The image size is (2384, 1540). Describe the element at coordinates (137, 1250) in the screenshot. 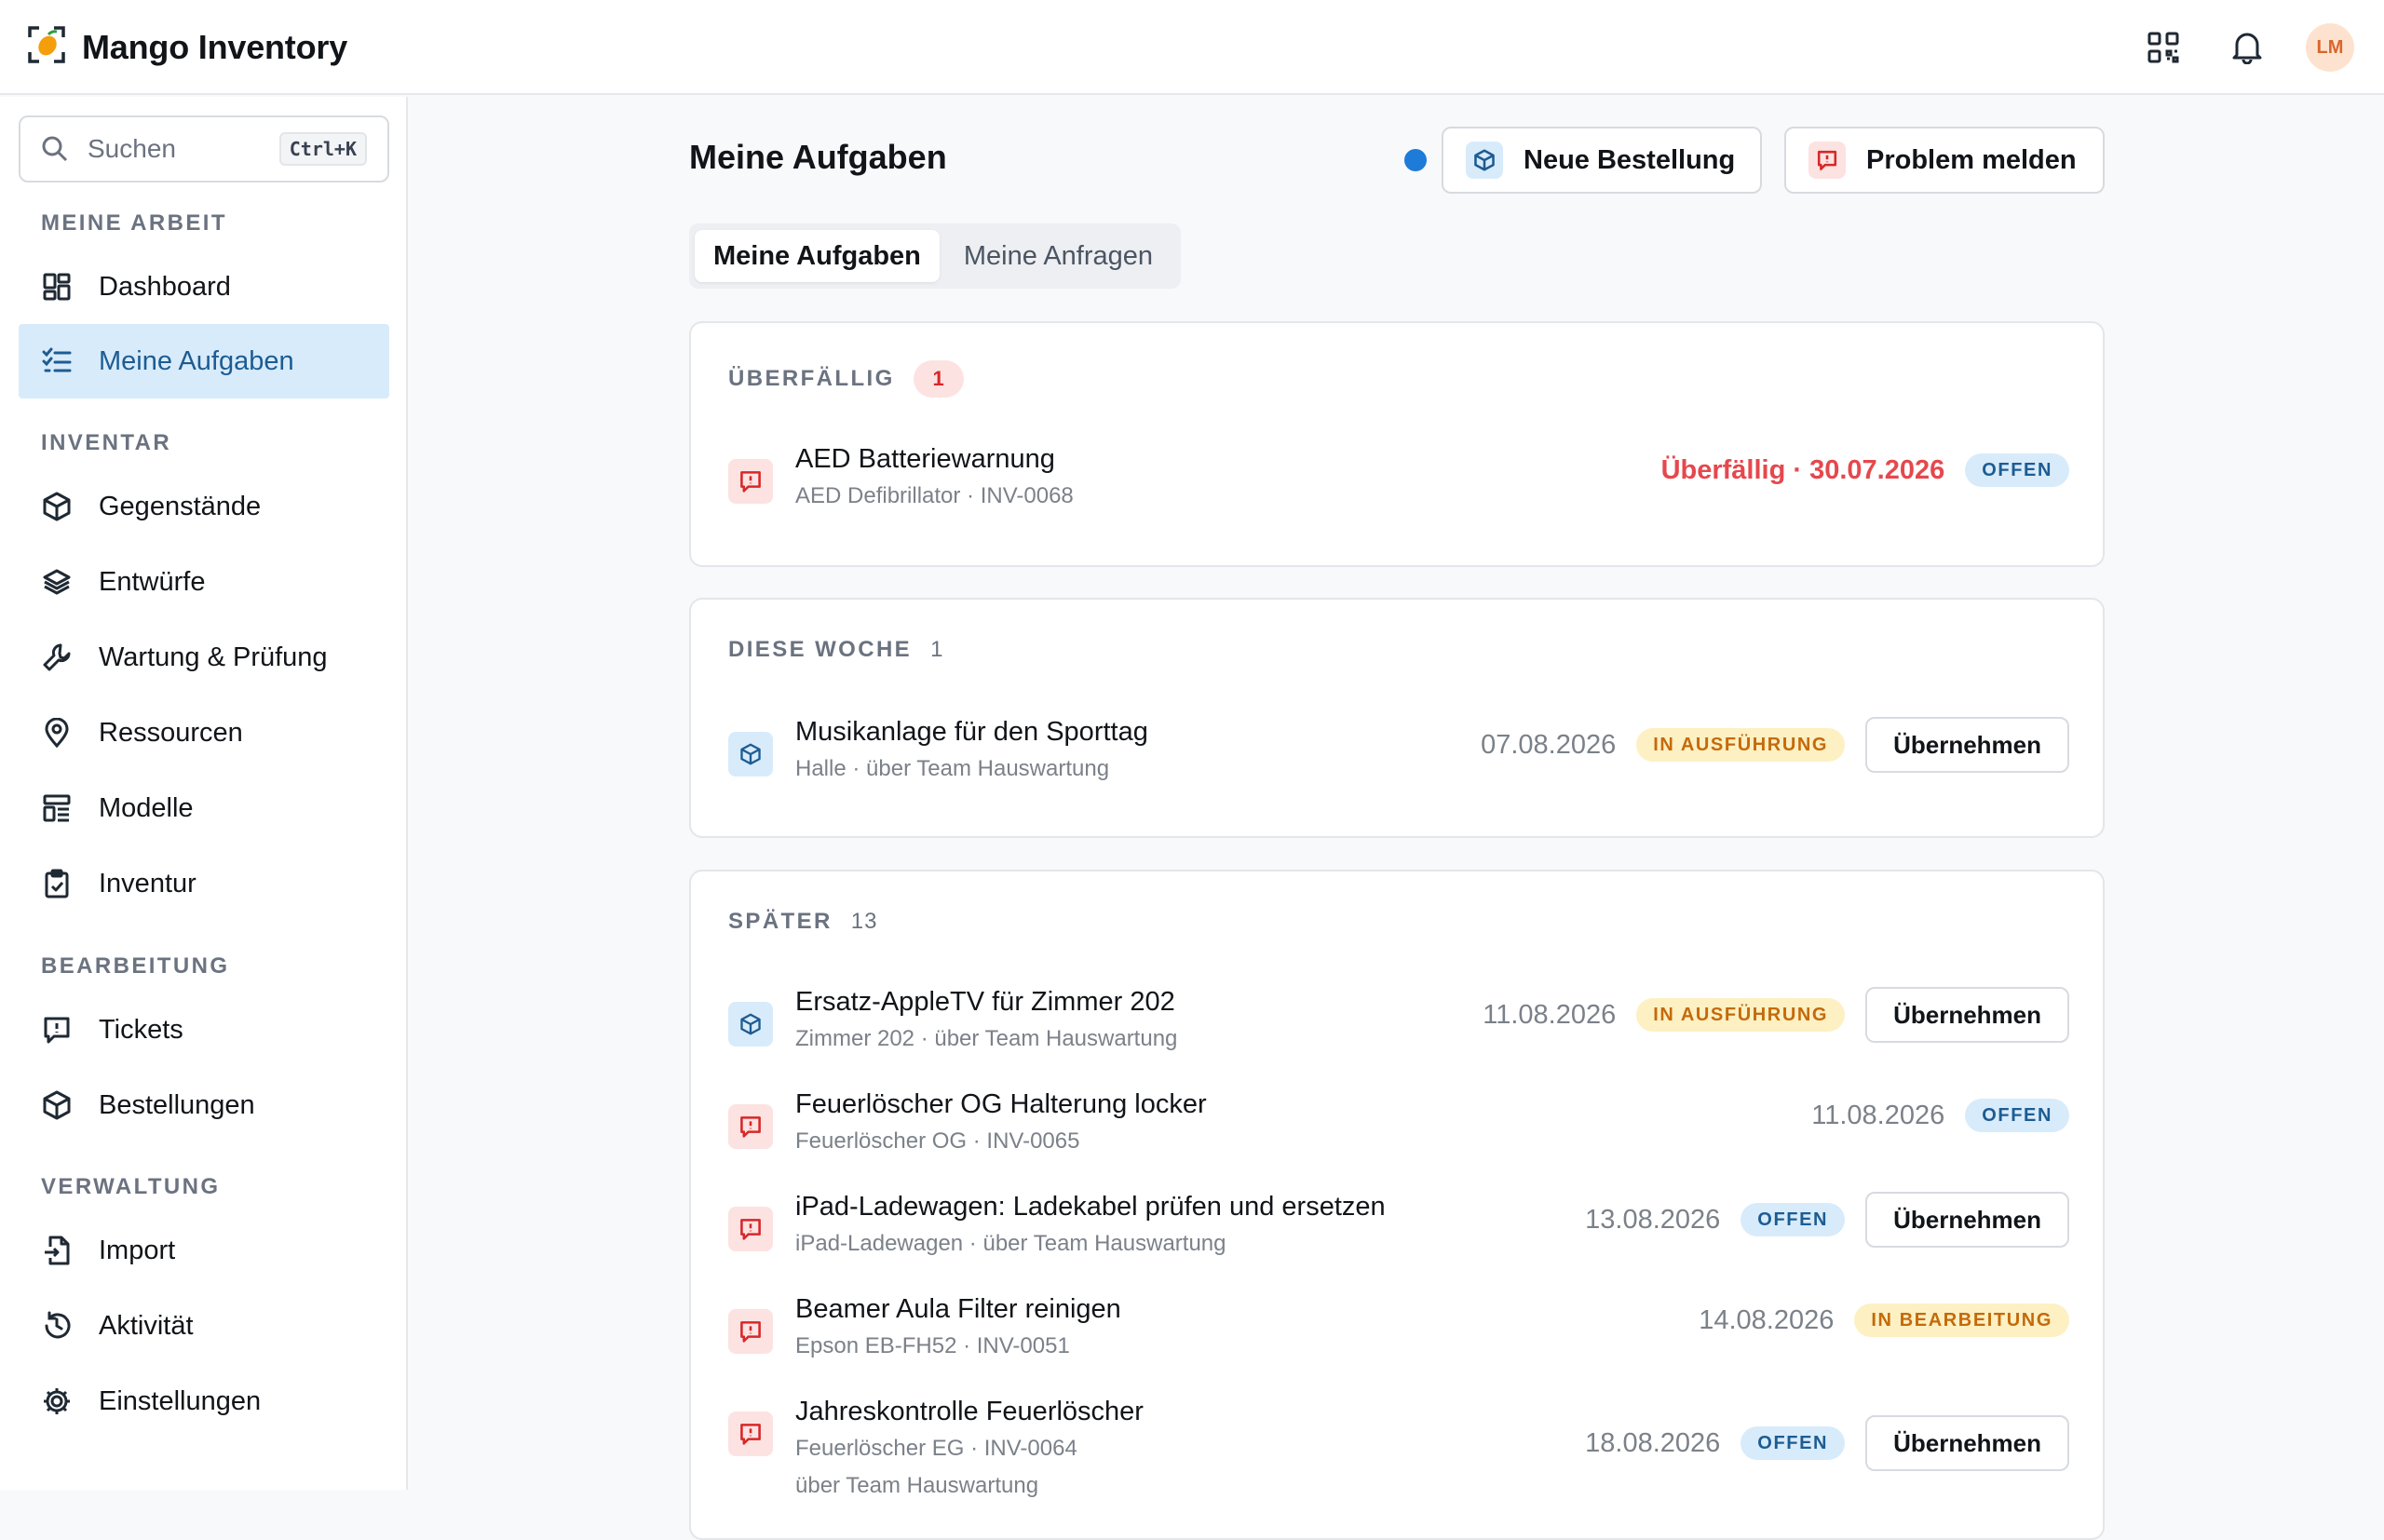

I see `sidebar-item-label: Import` at that location.